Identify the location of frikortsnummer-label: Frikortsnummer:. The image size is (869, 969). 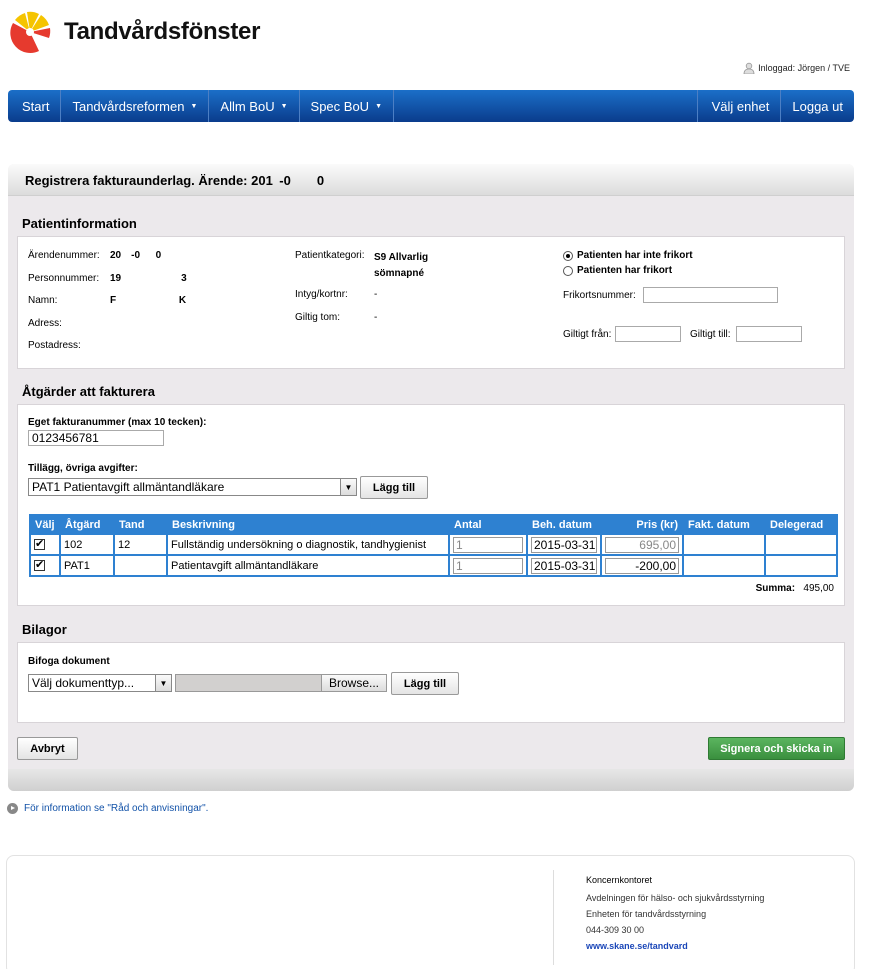
(599, 295).